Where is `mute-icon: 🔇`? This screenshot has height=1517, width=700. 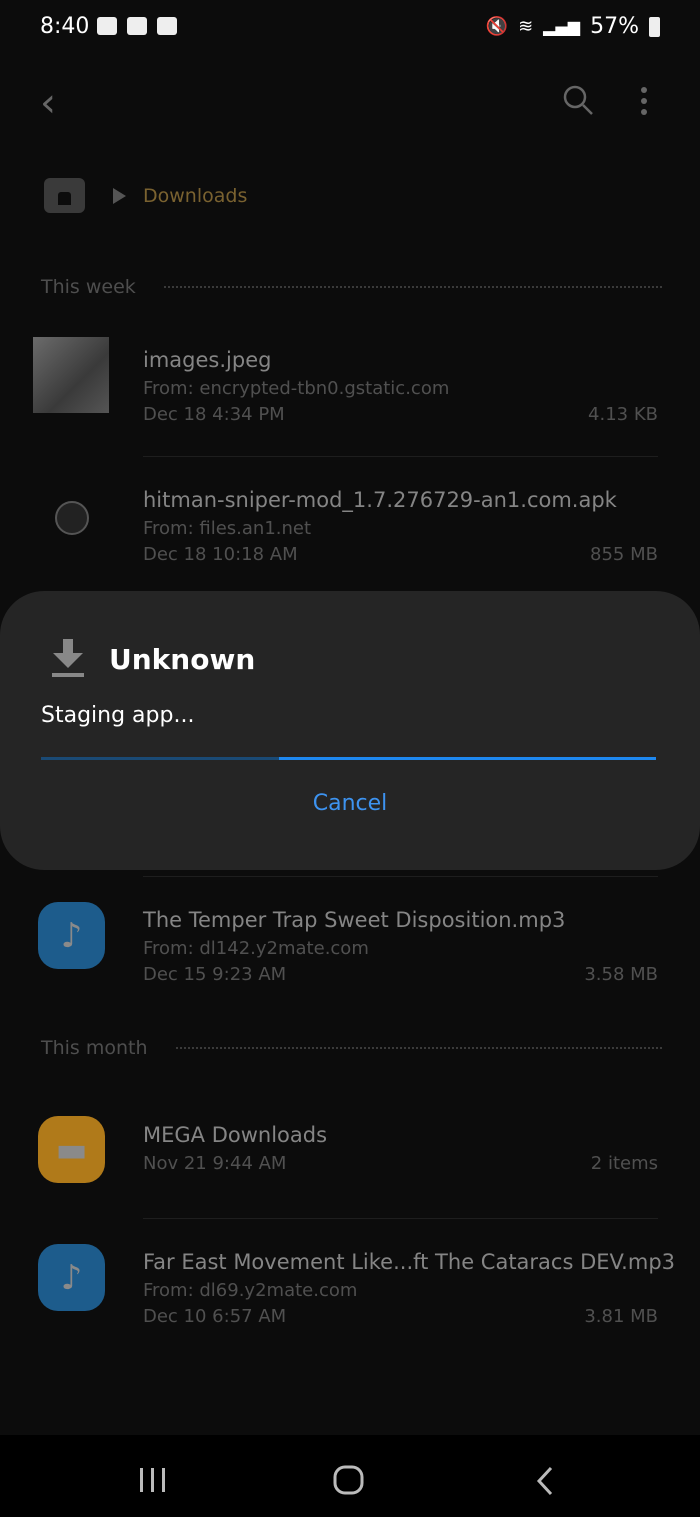
mute-icon: 🔇 is located at coordinates (497, 26).